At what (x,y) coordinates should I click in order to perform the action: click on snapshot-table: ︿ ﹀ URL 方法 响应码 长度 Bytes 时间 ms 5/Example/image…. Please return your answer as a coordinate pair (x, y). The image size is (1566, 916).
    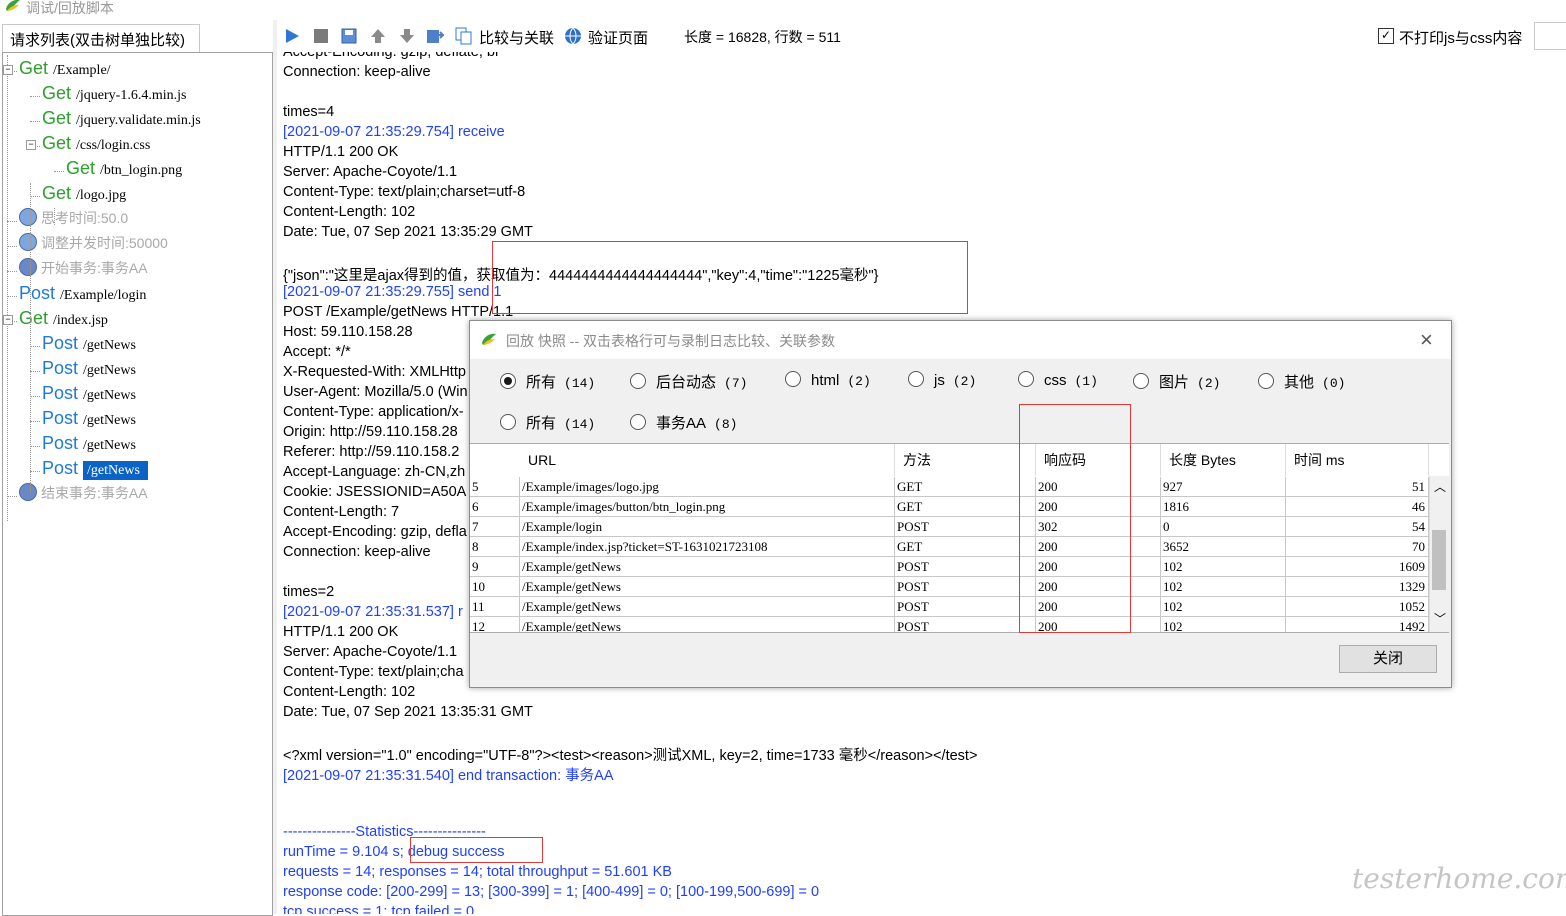
    Looking at the image, I should click on (959, 538).